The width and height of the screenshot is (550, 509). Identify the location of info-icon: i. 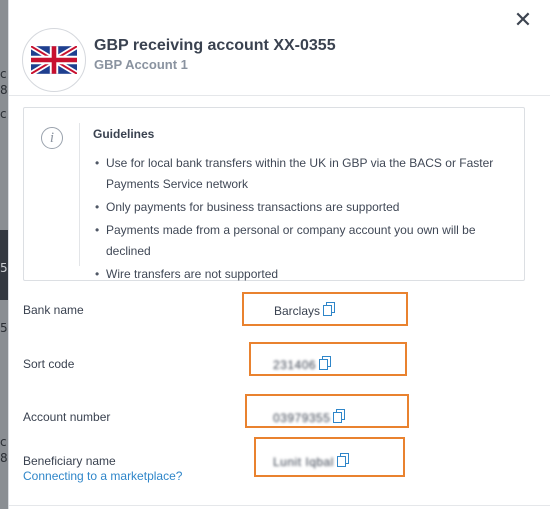
(52, 138).